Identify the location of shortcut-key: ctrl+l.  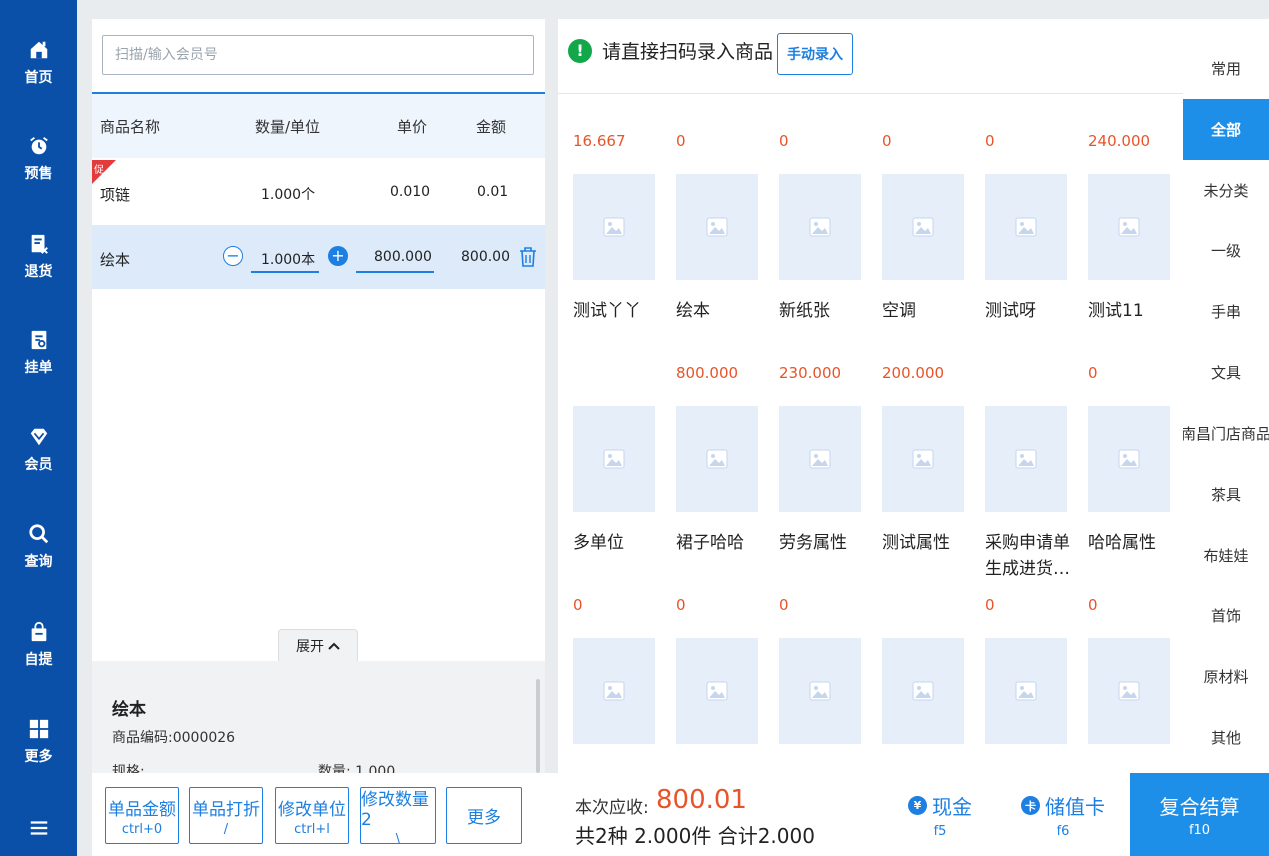
(312, 829).